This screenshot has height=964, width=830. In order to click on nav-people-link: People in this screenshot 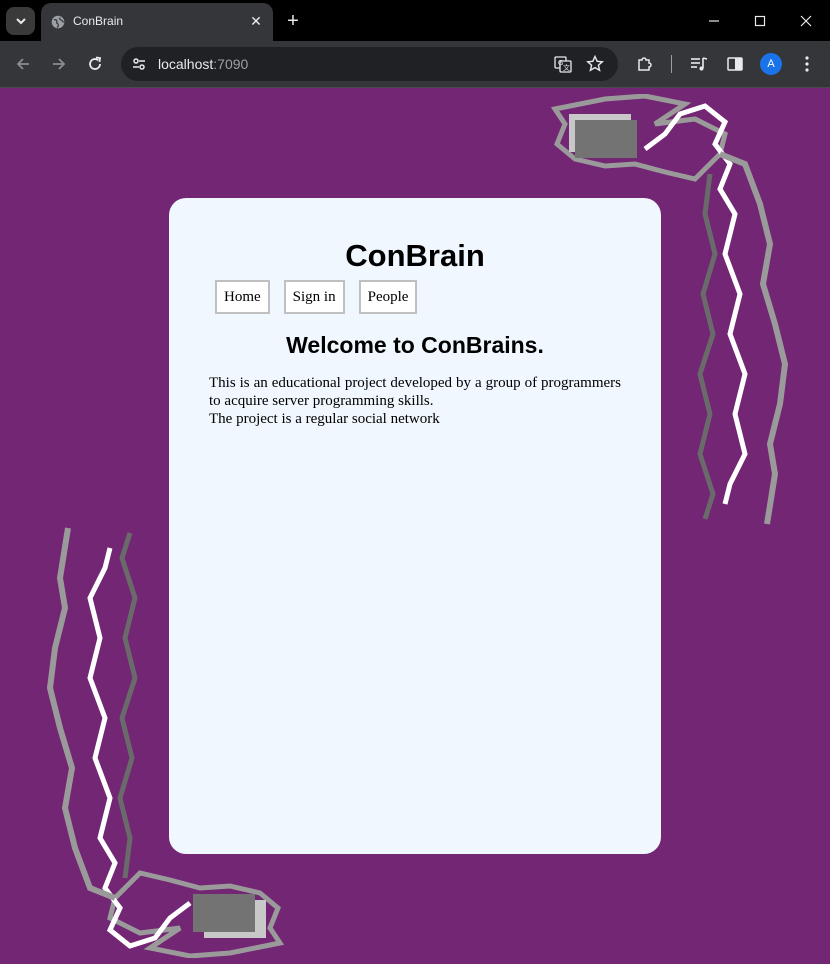, I will do `click(388, 297)`.